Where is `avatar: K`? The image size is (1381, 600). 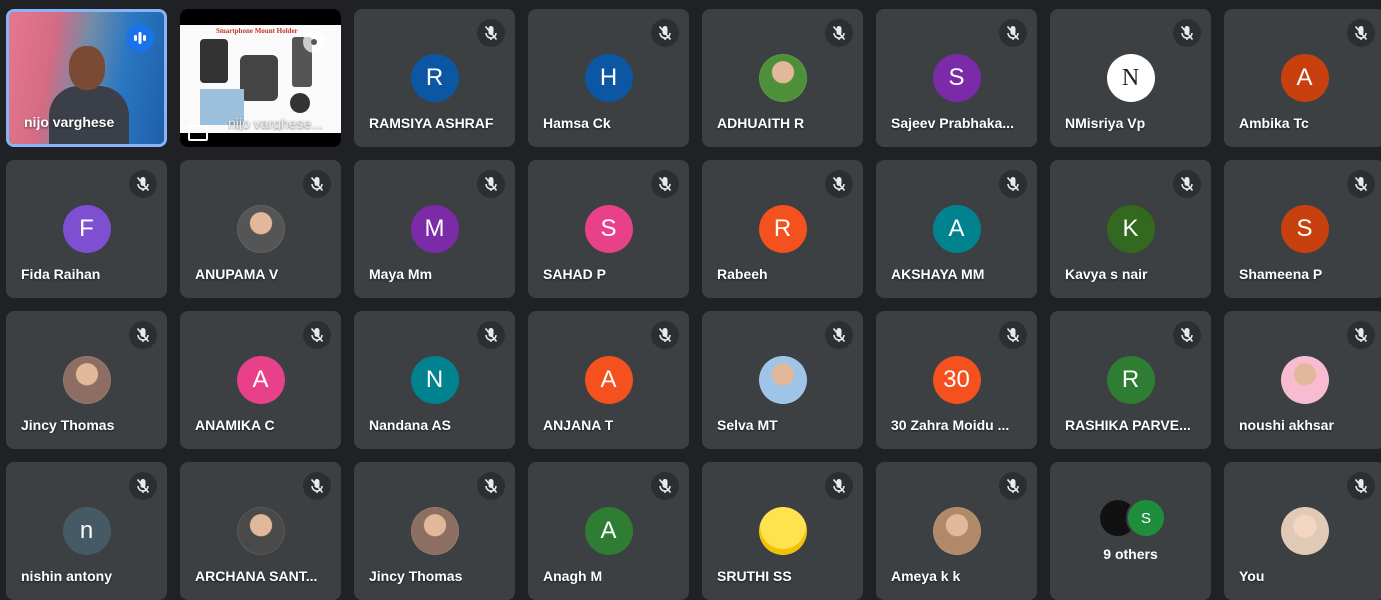 avatar: K is located at coordinates (1130, 229).